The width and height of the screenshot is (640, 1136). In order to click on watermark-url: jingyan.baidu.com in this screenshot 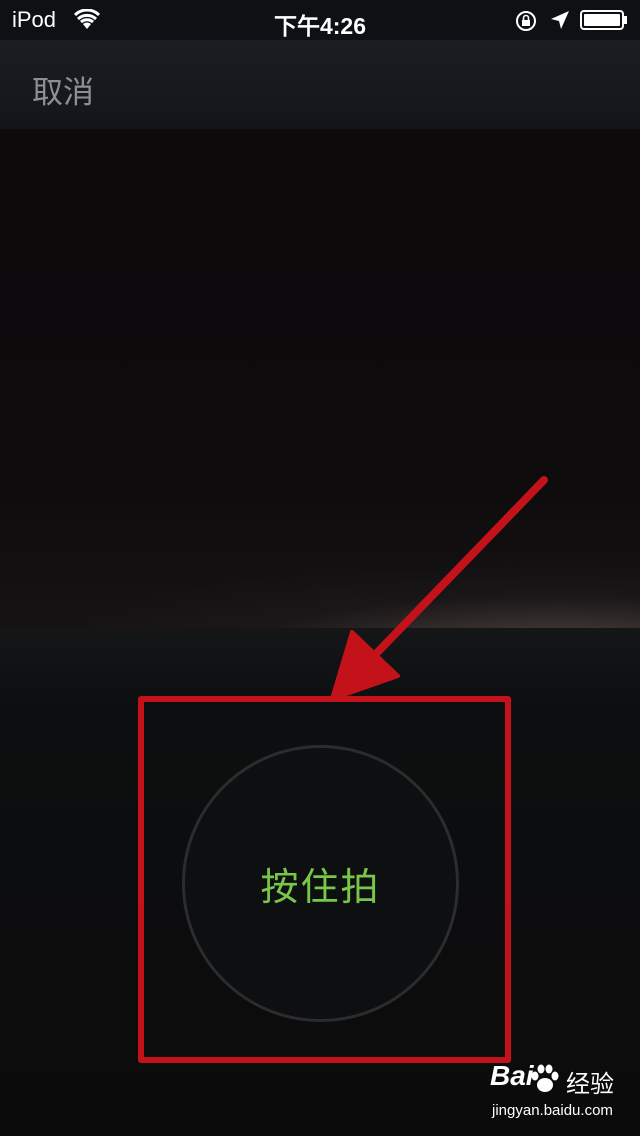, I will do `click(552, 1110)`.